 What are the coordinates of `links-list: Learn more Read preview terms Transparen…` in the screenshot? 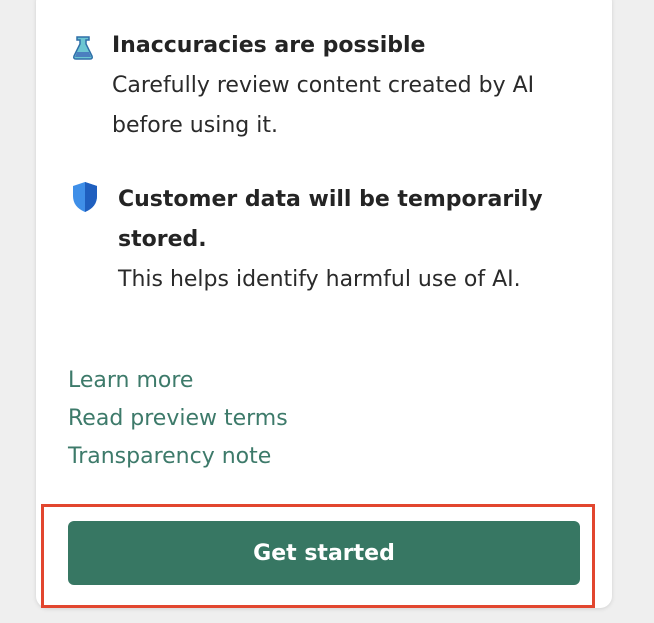 It's located at (178, 419).